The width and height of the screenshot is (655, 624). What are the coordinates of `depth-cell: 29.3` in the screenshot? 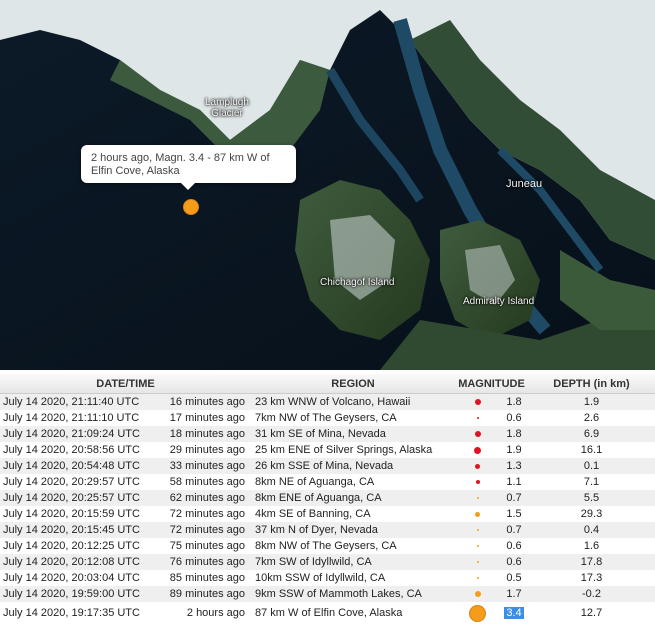 It's located at (591, 514).